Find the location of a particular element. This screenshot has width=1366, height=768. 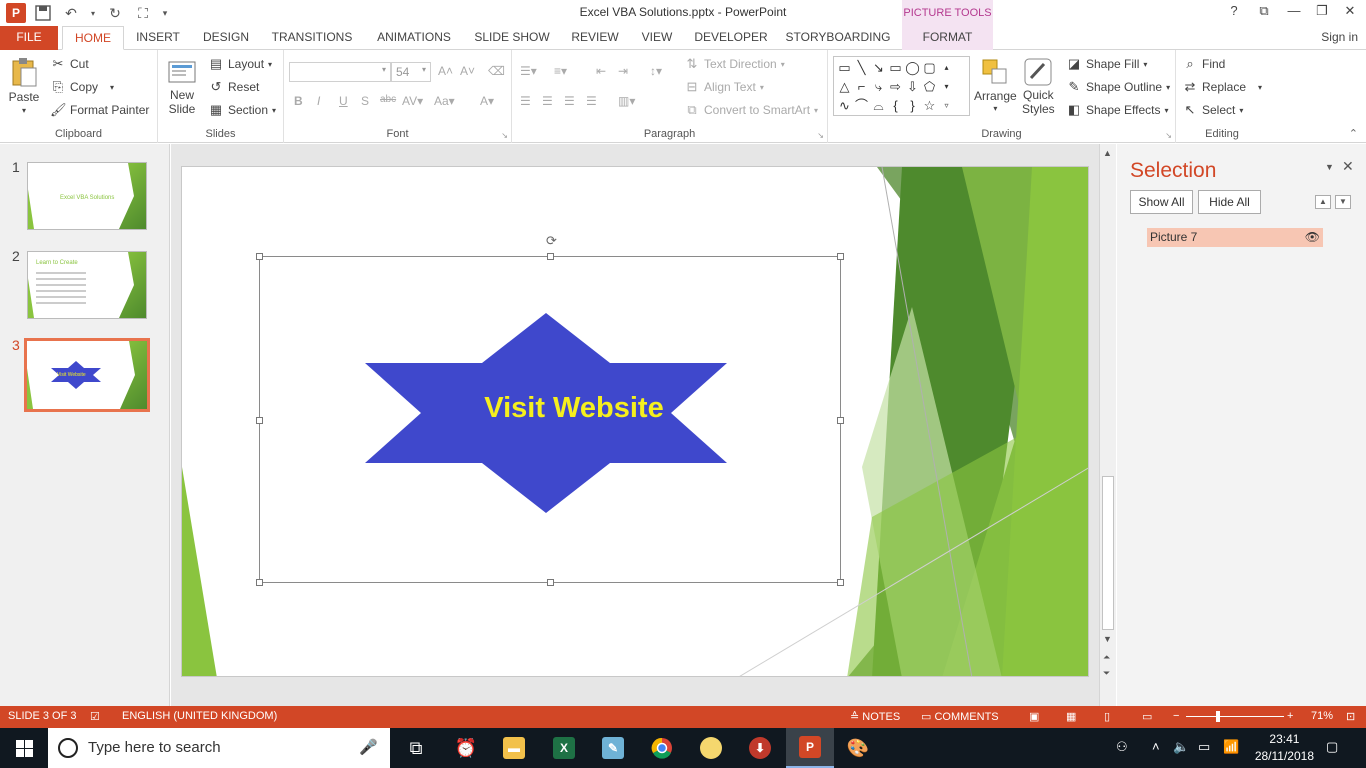

align-left-button: ☰ is located at coordinates (525, 101).